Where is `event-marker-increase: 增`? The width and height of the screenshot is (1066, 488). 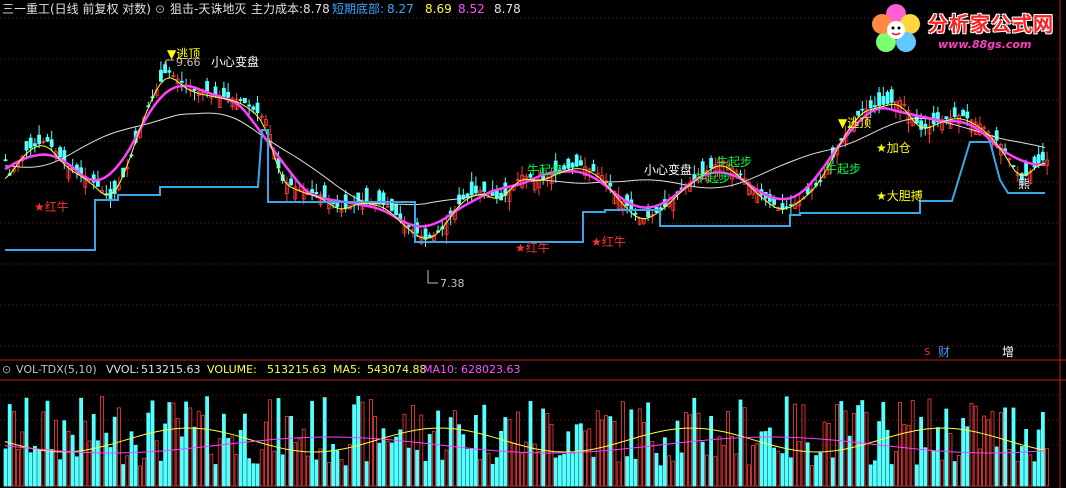 event-marker-increase: 增 is located at coordinates (1008, 352).